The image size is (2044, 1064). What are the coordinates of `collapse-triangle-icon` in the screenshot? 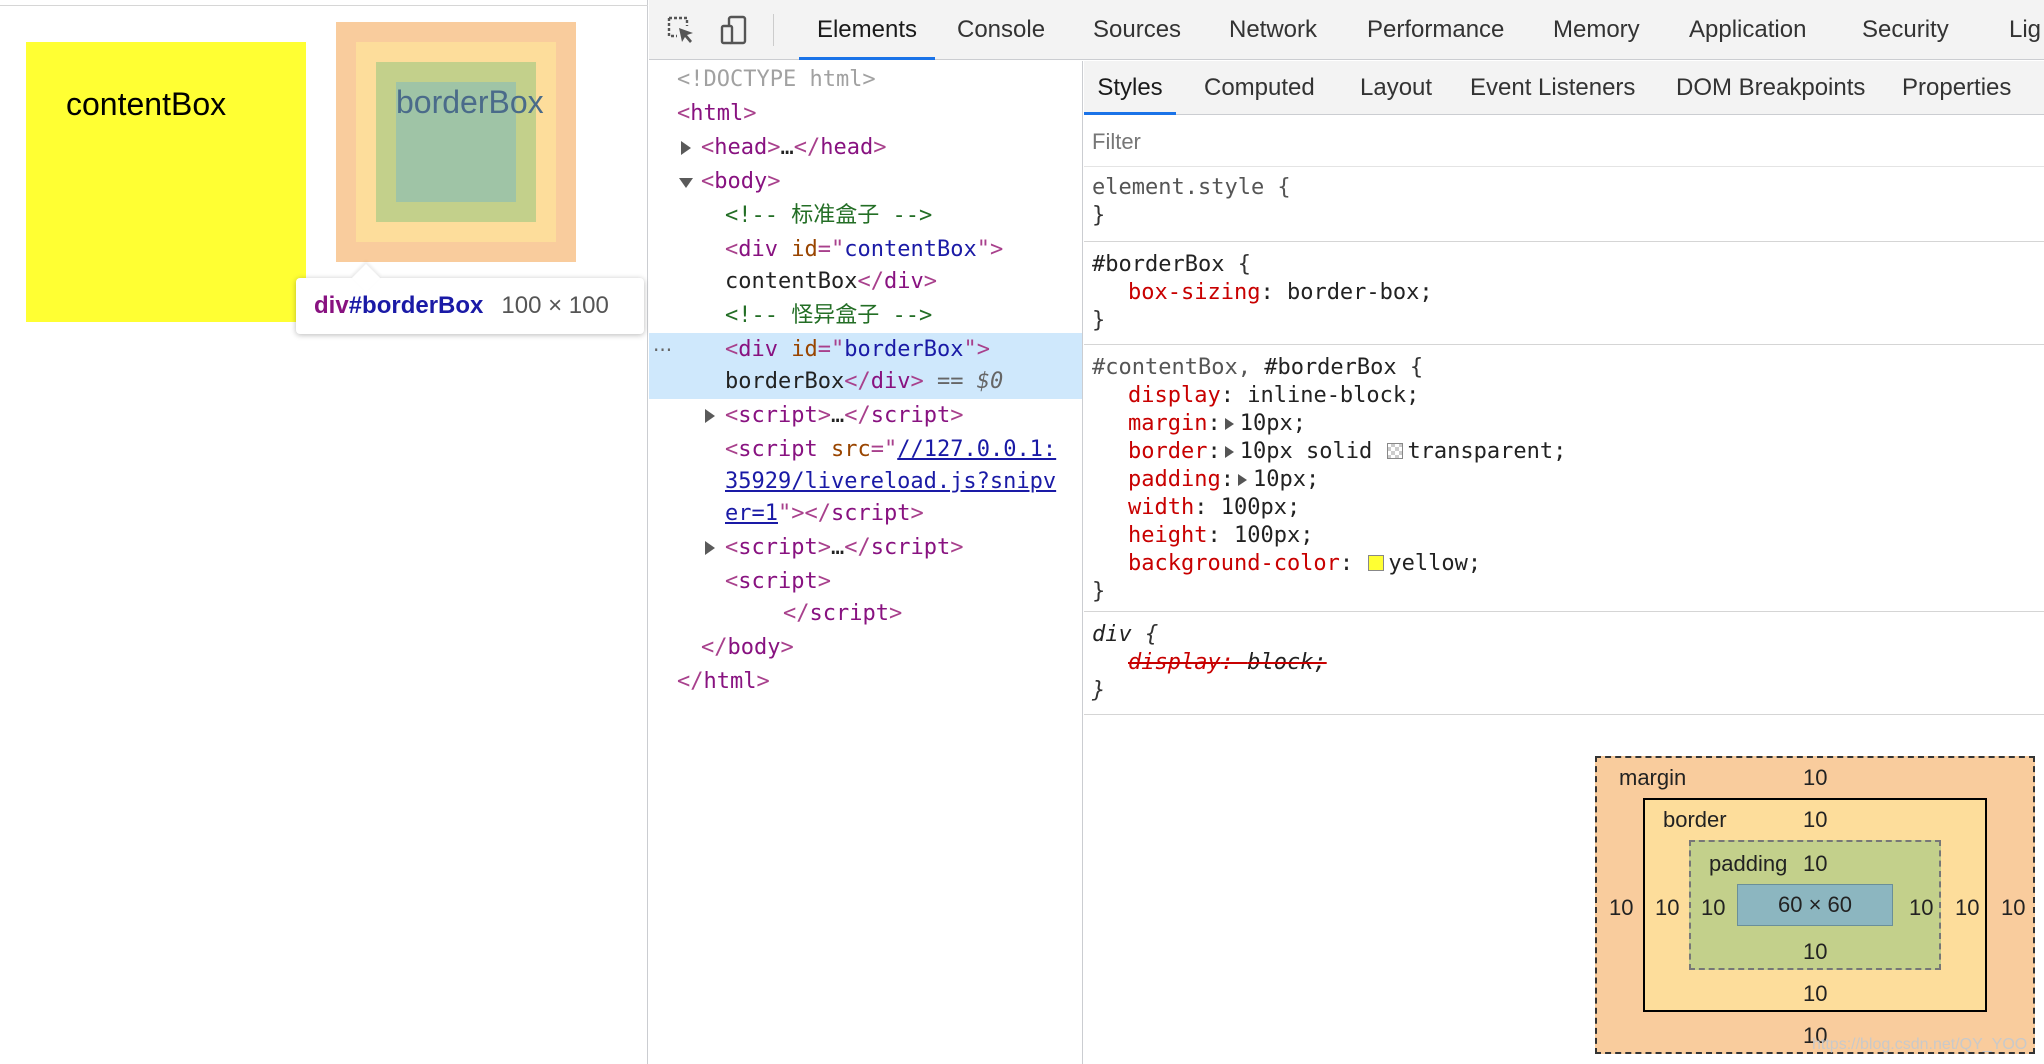 It's located at (686, 183).